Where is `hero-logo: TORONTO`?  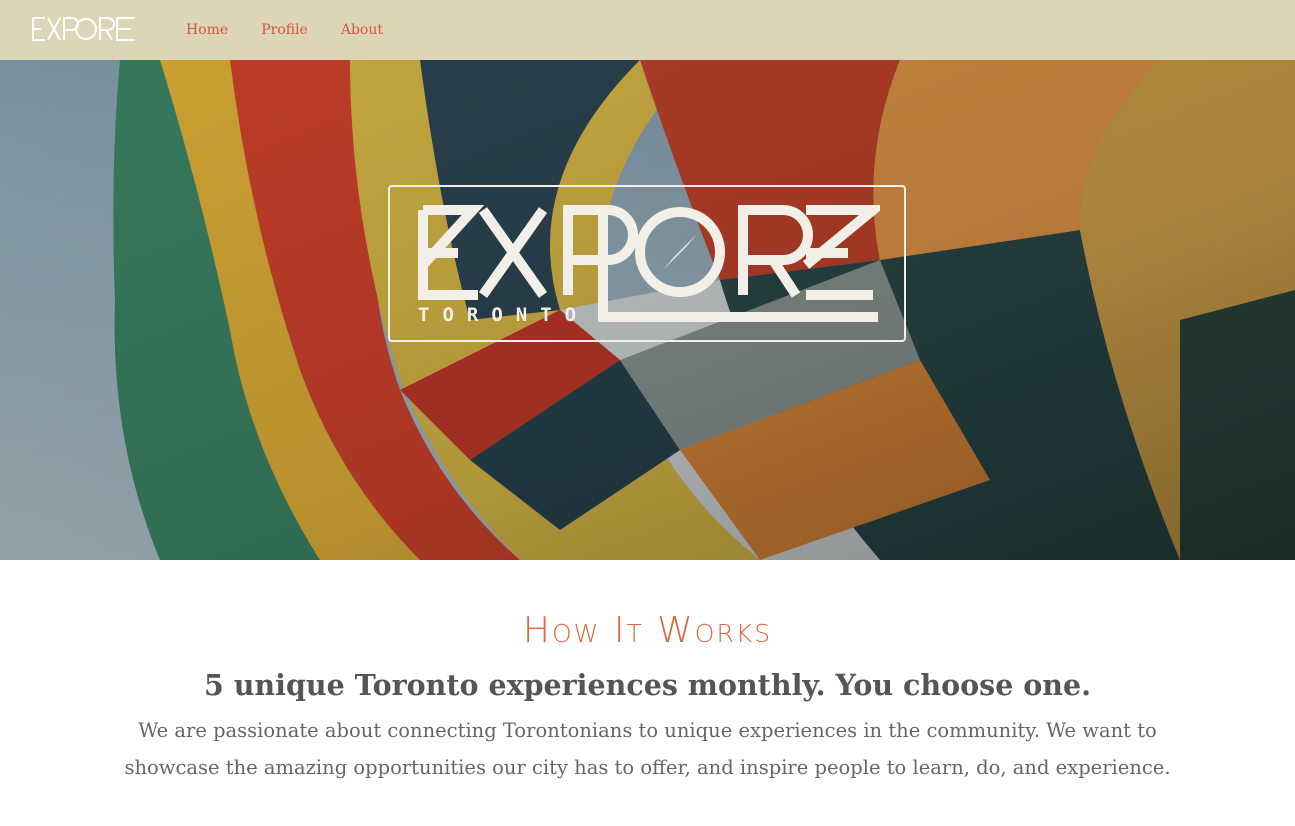
hero-logo: TORONTO is located at coordinates (649, 265).